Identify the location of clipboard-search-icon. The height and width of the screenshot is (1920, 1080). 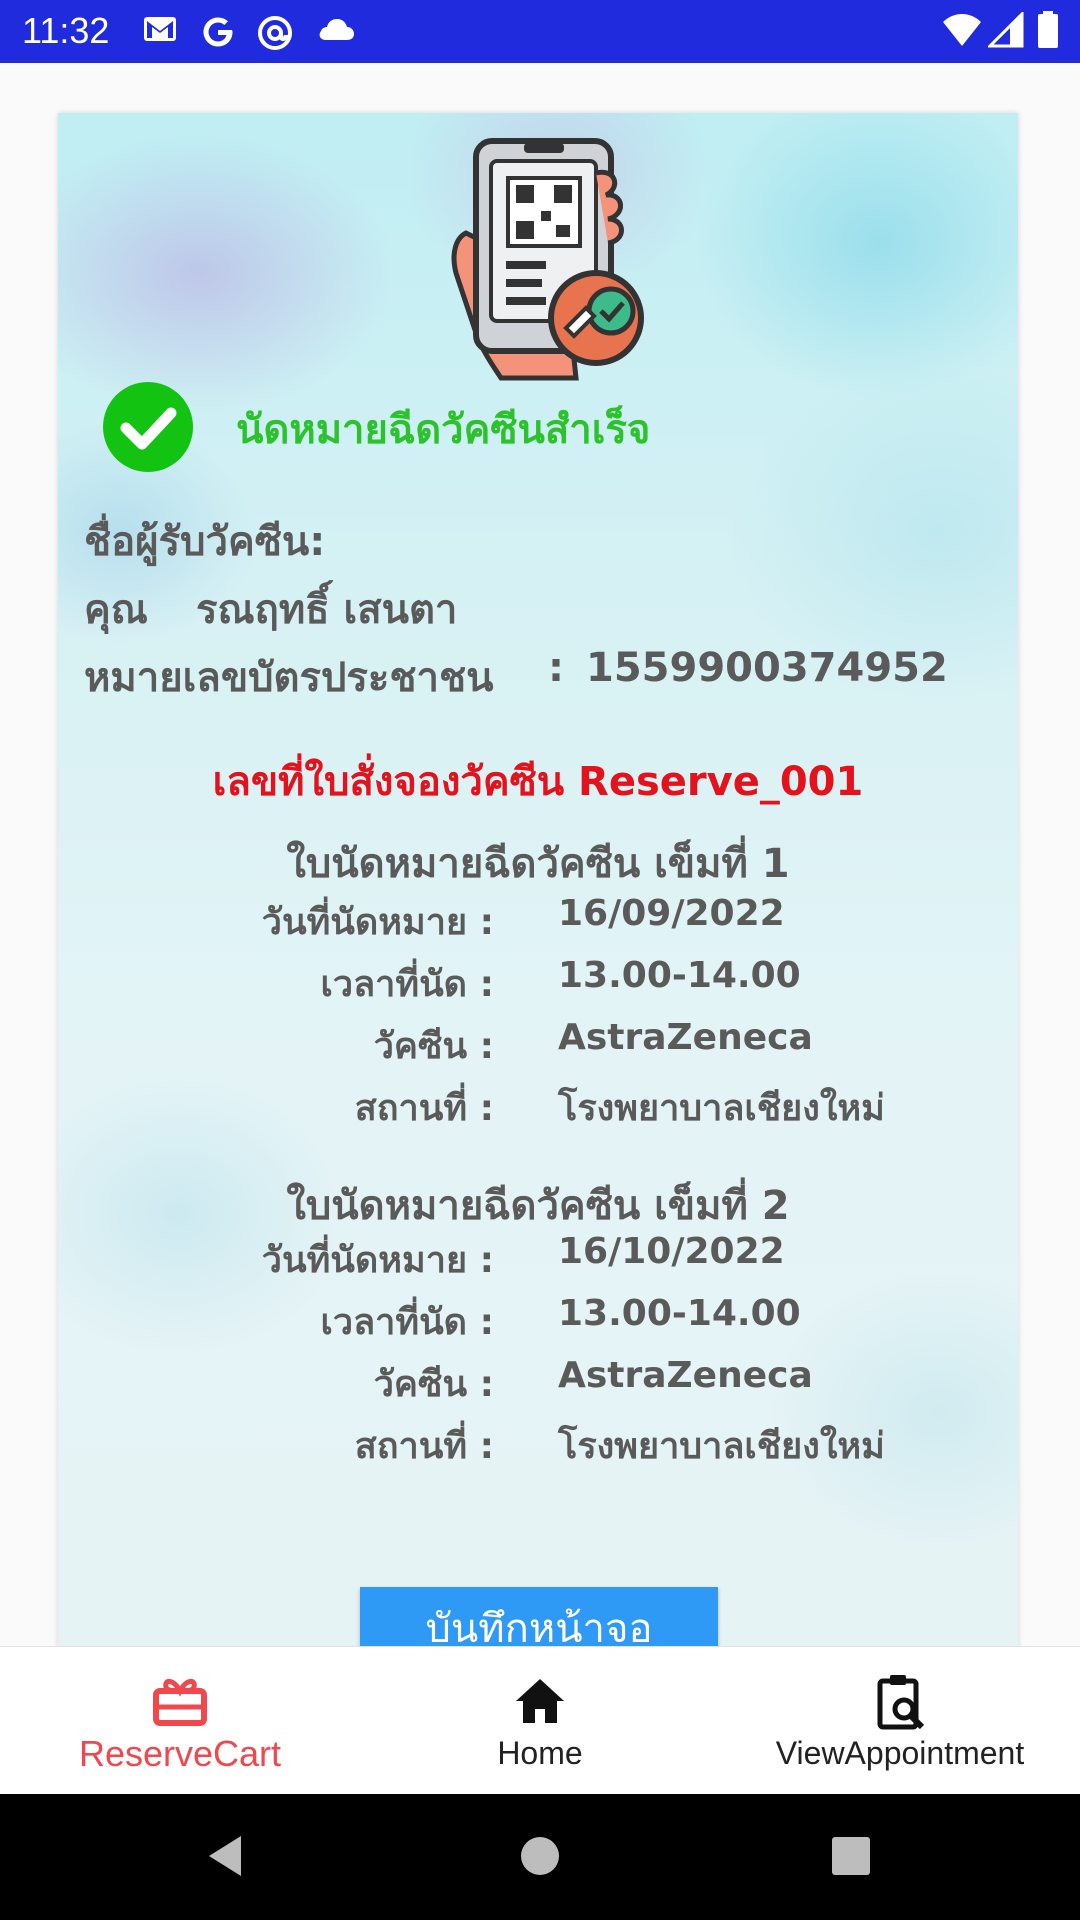
(901, 1702).